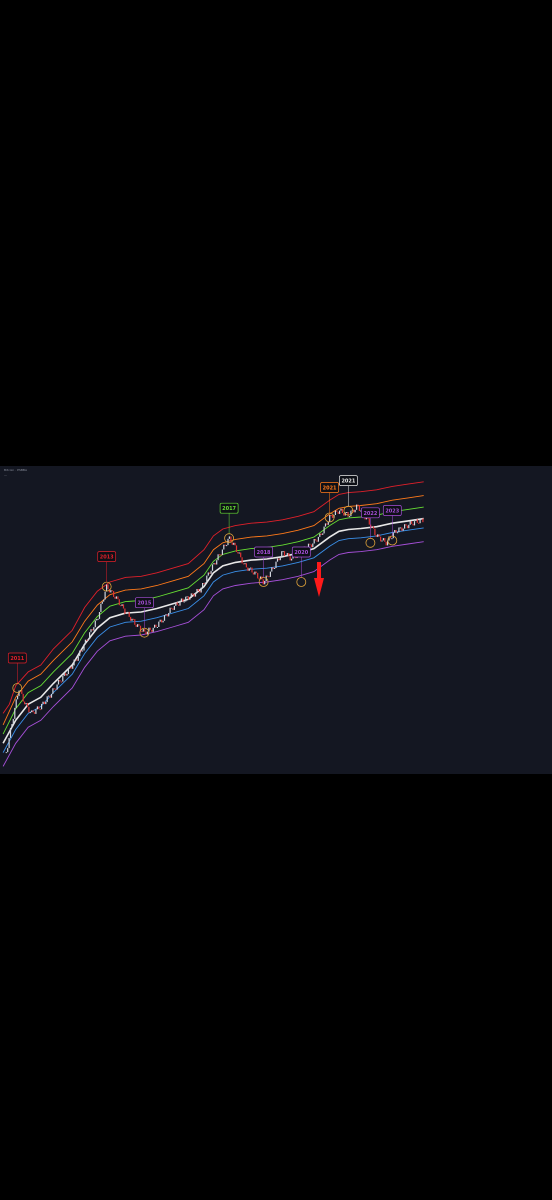 The width and height of the screenshot is (552, 1200). Describe the element at coordinates (301, 553) in the screenshot. I see `year-label: 2020` at that location.